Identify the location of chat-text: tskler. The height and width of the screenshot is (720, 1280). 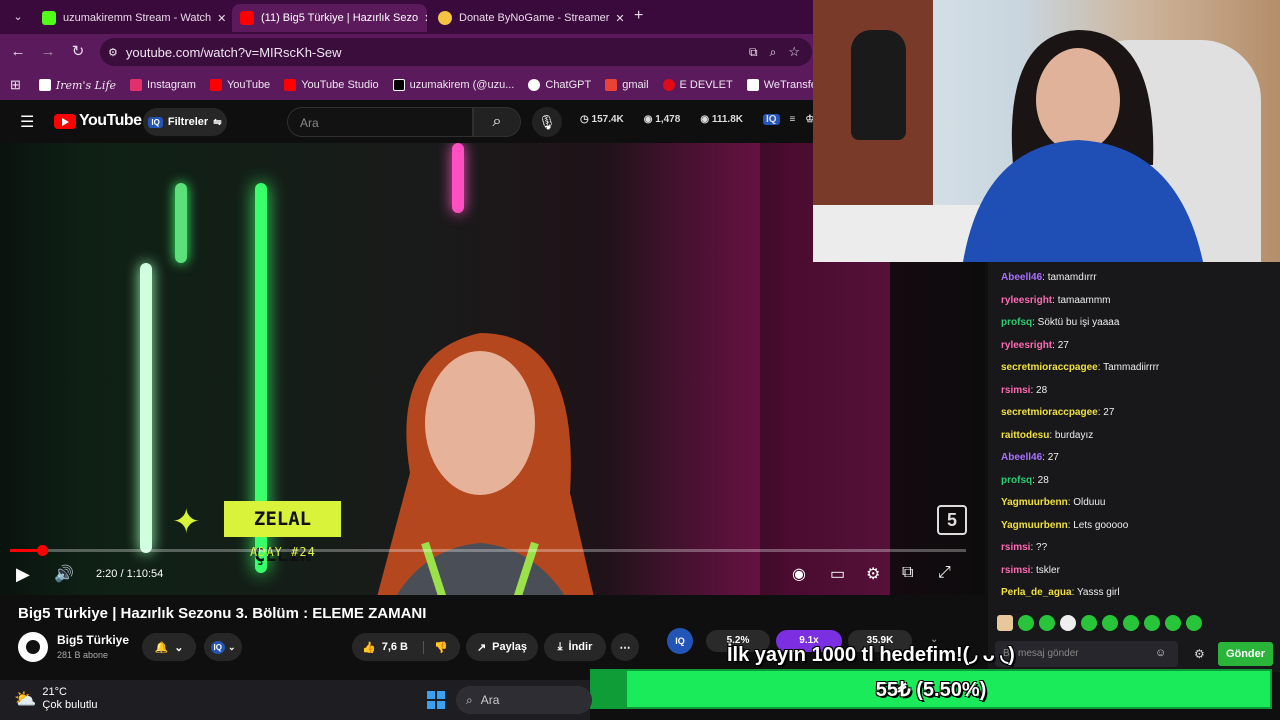
(1048, 570).